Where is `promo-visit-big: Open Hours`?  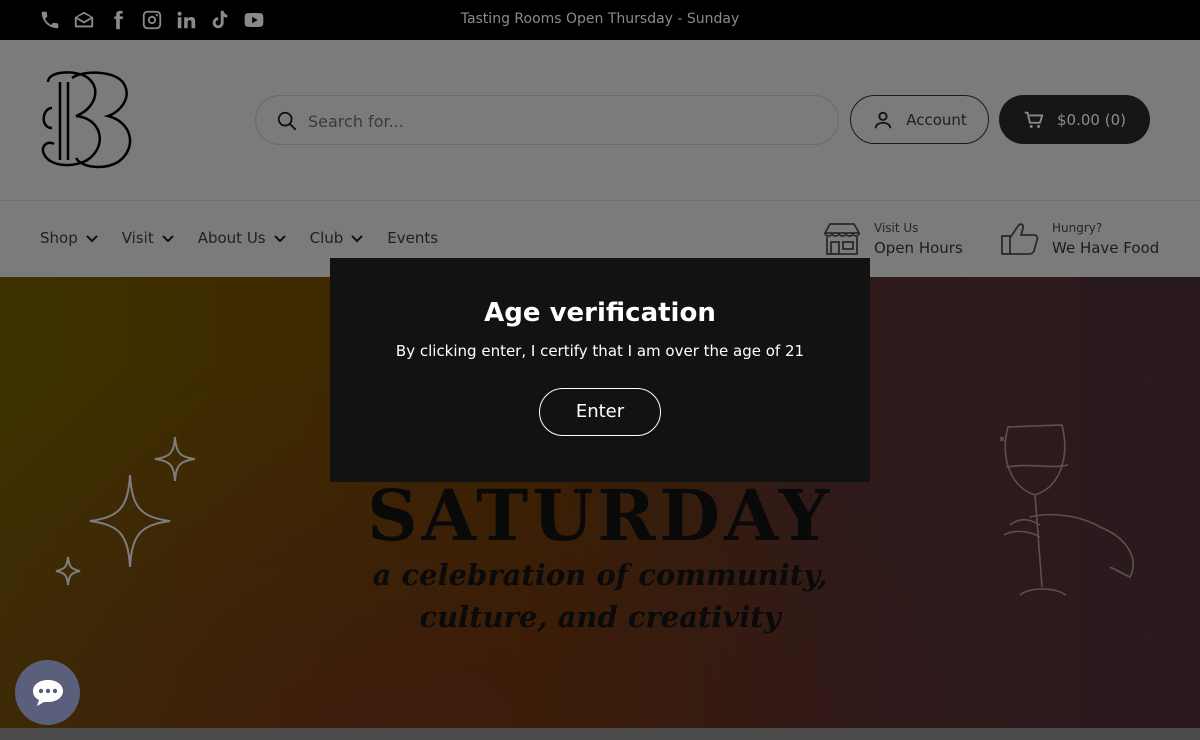 promo-visit-big: Open Hours is located at coordinates (918, 248).